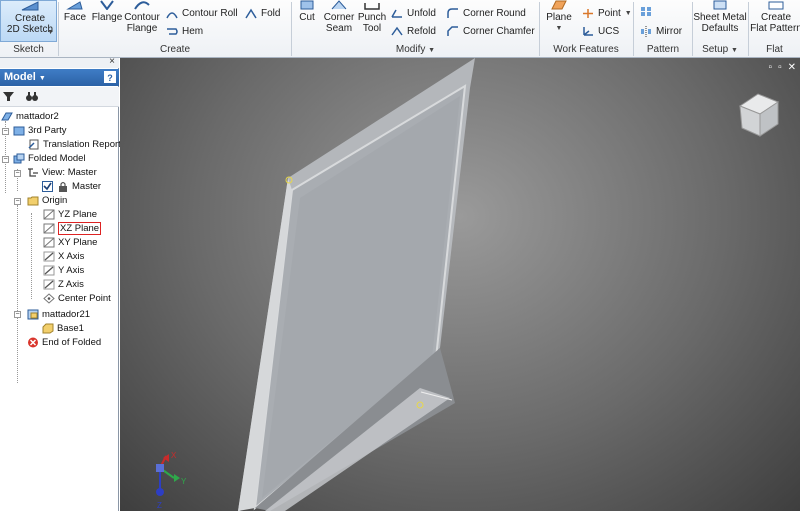 The height and width of the screenshot is (511, 800). I want to click on contour-flange-icon, so click(142, 5).